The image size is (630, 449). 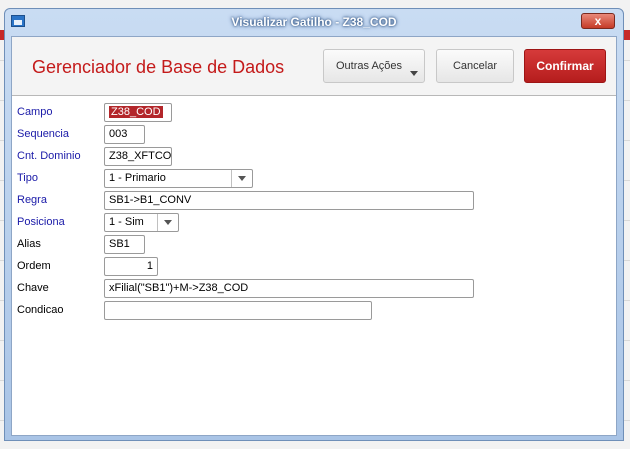 I want to click on outras-acoes-button: Outras Ações, so click(x=374, y=66).